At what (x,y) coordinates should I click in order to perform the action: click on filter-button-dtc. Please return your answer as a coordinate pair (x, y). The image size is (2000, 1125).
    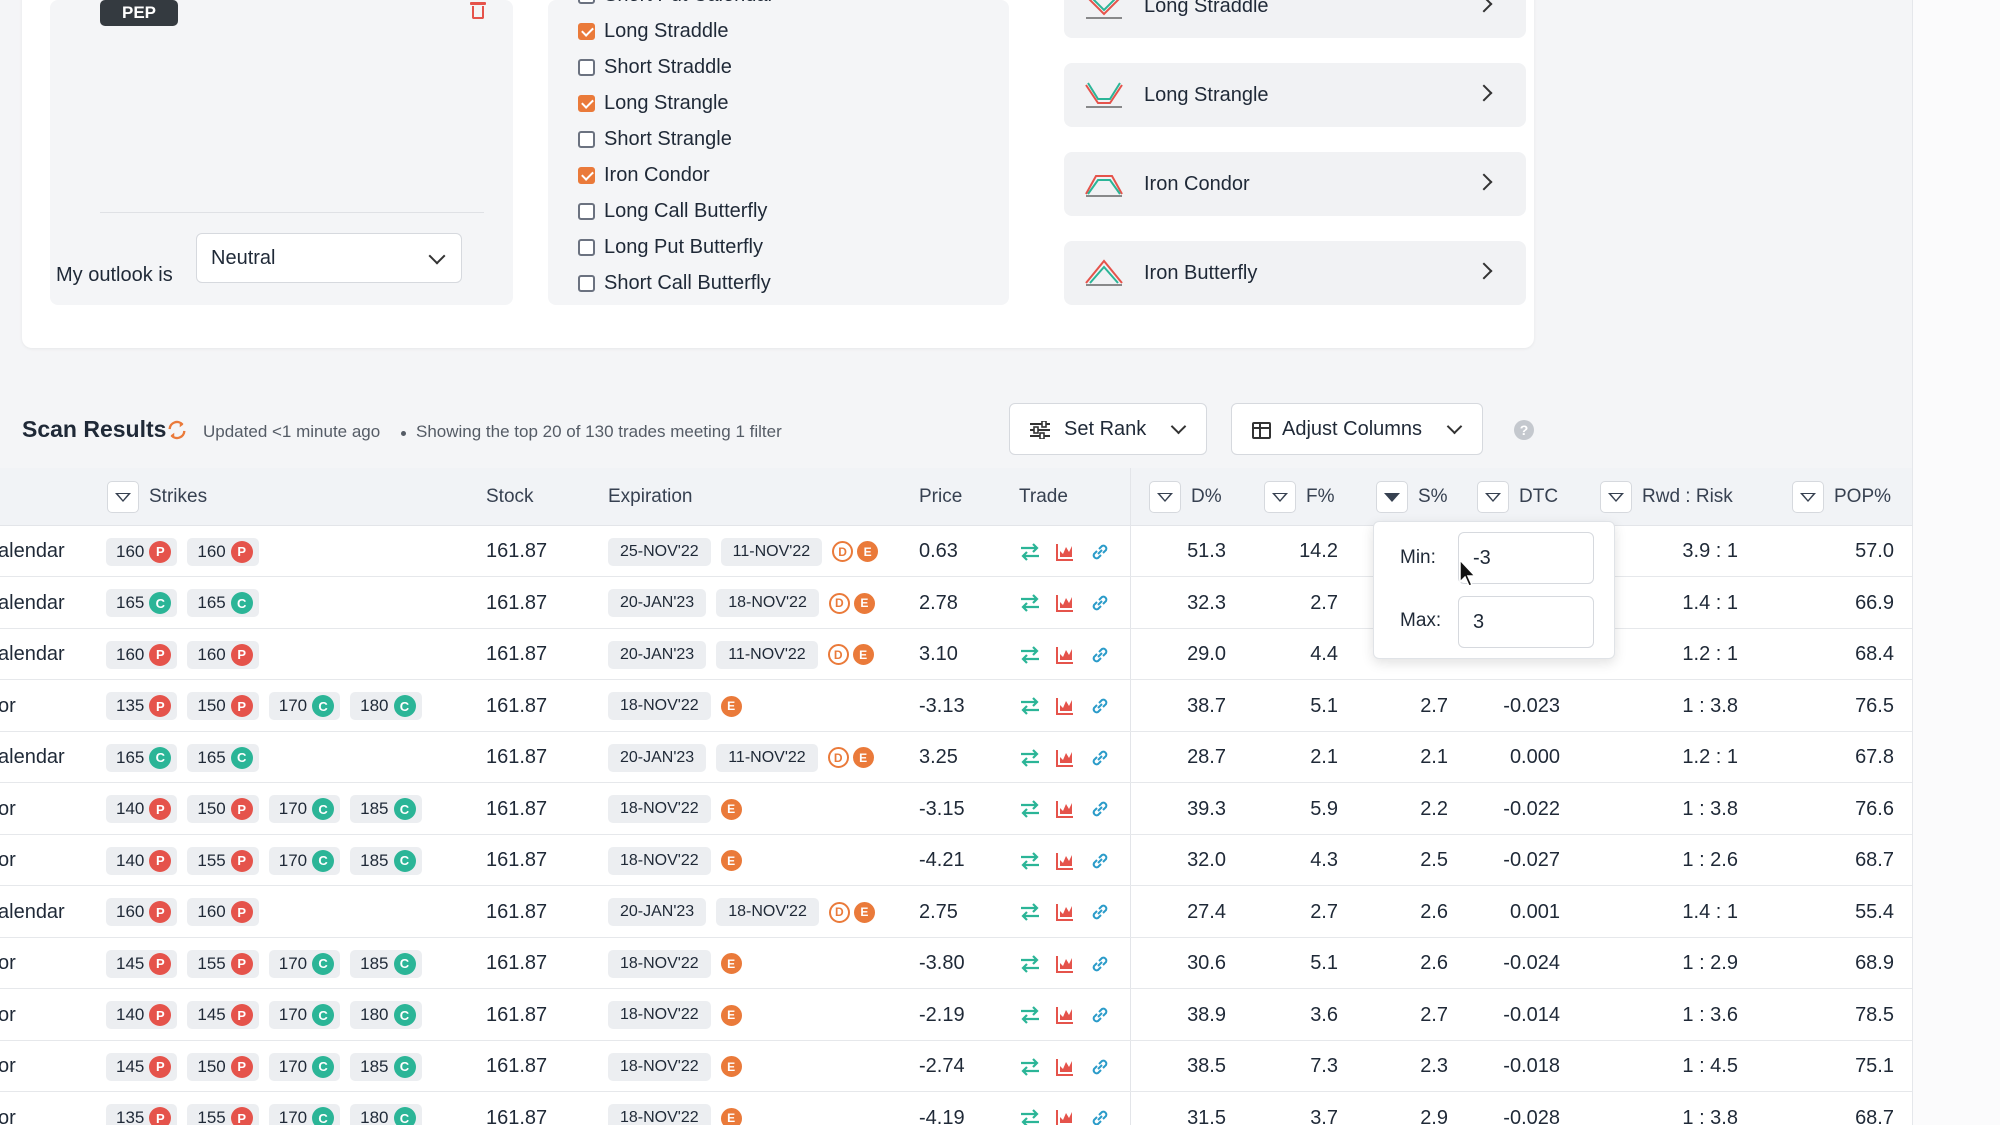
    Looking at the image, I should click on (1493, 497).